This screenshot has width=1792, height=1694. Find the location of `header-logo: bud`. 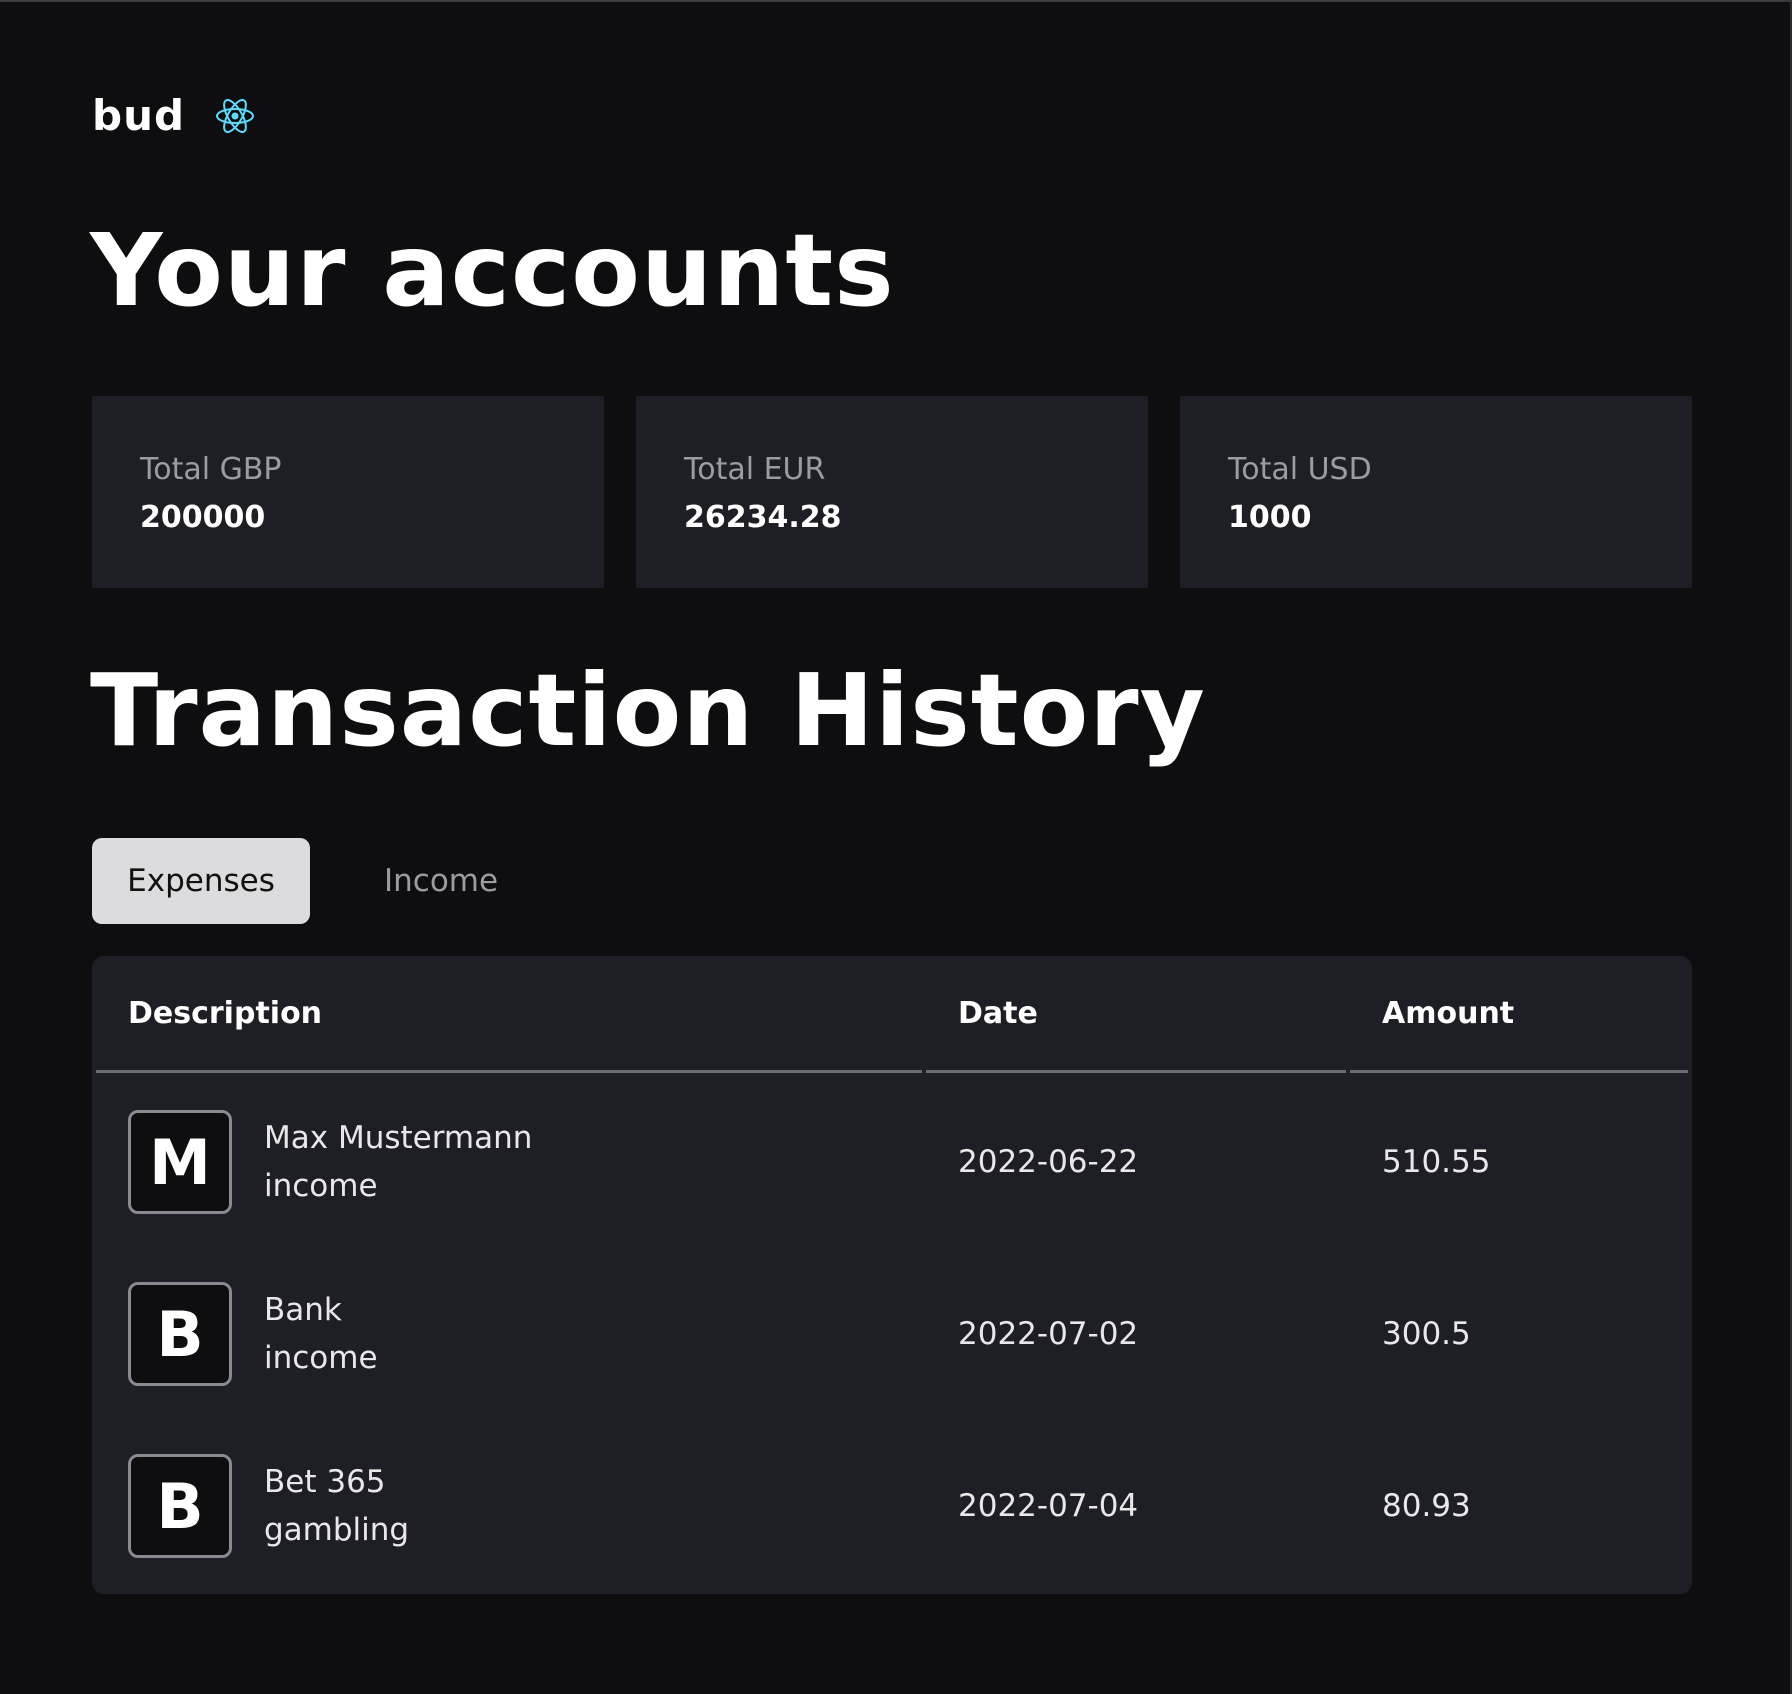

header-logo: bud is located at coordinates (173, 116).